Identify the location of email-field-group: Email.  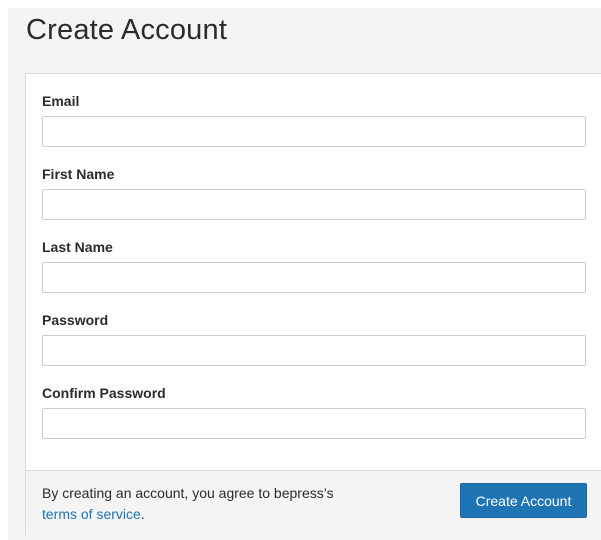
(314, 119).